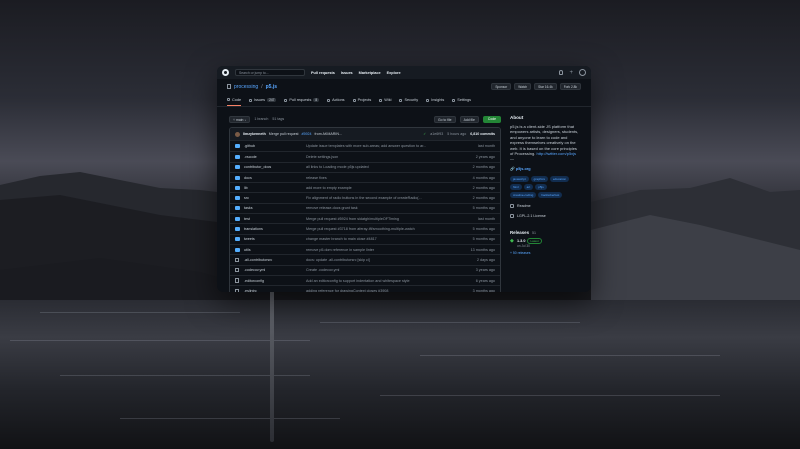 The image size is (800, 449). What do you see at coordinates (545, 86) in the screenshot?
I see `star-button: Star 16.4k` at bounding box center [545, 86].